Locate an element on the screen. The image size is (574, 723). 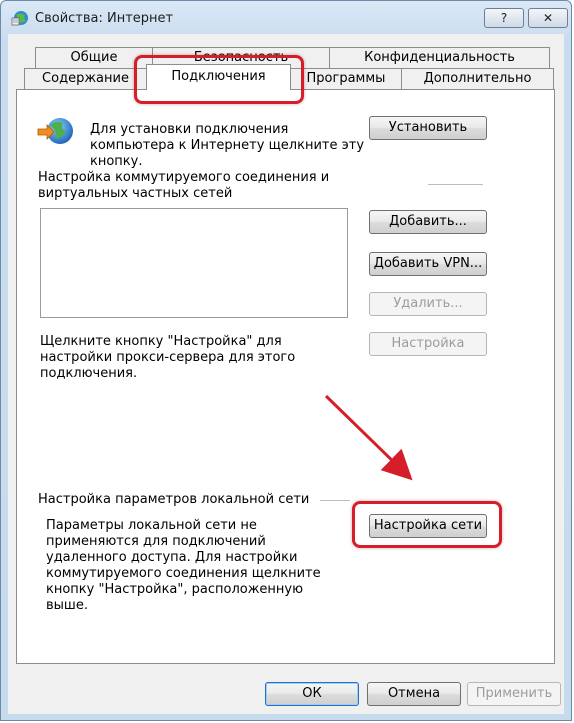
lan-heading: Настройка параметров локальной сети is located at coordinates (174, 499).